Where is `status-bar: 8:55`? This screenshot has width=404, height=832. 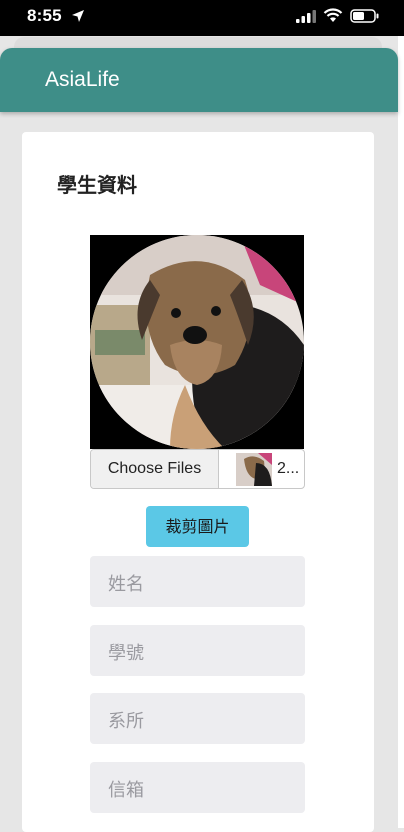
status-bar: 8:55 is located at coordinates (202, 18).